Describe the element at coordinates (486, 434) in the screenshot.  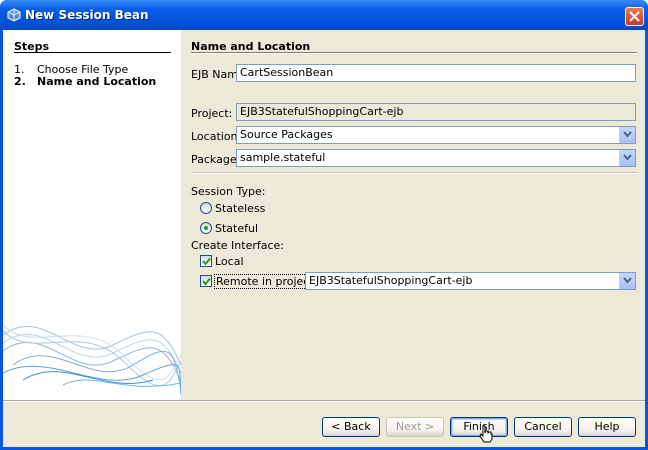
I see `hand-cursor-icon` at that location.